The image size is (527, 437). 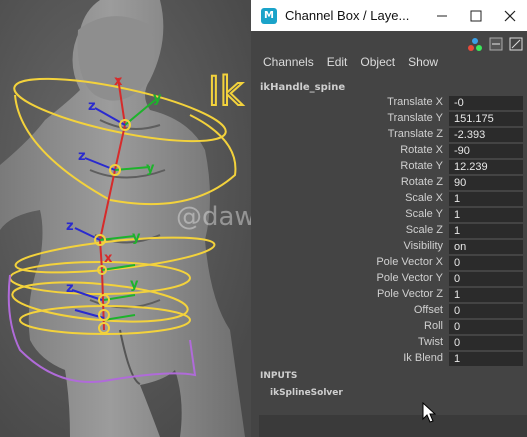 I want to click on channel-label: Rotate X, so click(x=421, y=150).